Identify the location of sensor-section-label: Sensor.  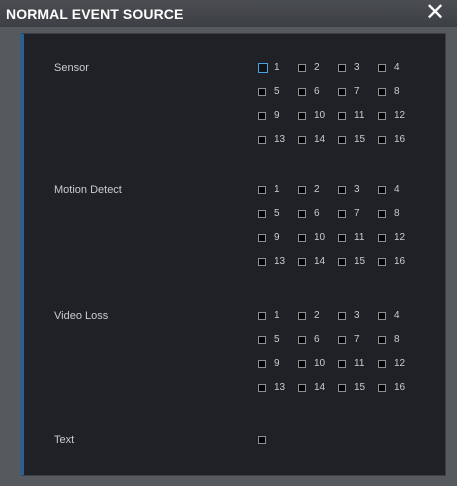
(71, 68).